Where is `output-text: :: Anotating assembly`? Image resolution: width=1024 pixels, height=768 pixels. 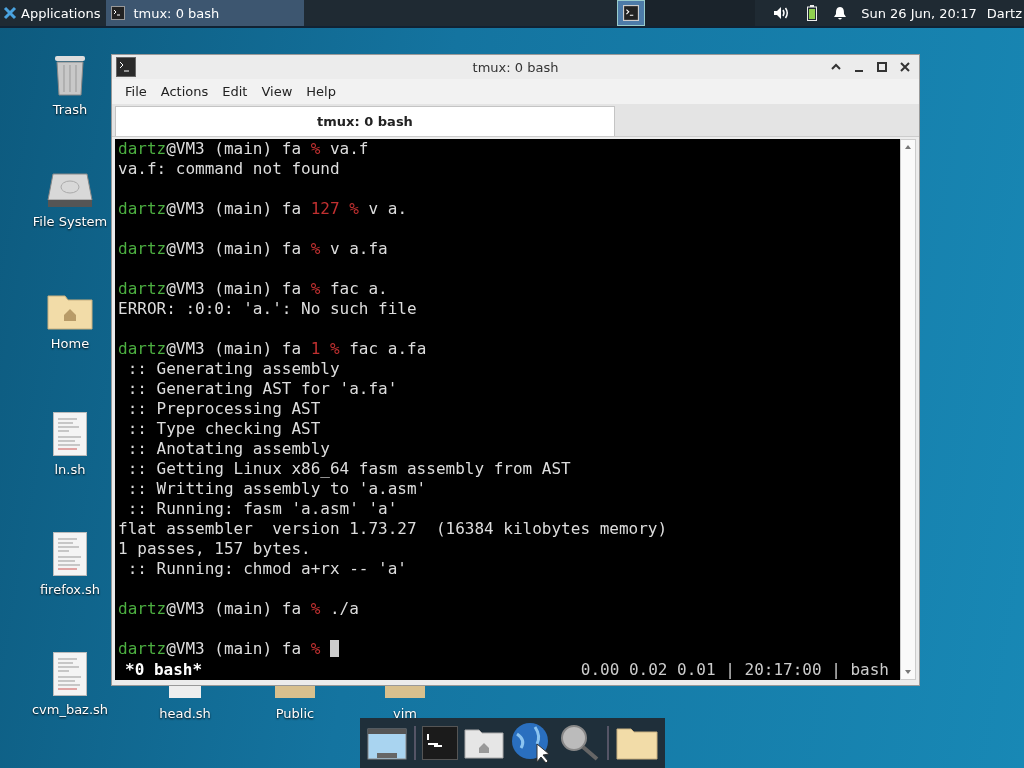 output-text: :: Anotating assembly is located at coordinates (228, 448).